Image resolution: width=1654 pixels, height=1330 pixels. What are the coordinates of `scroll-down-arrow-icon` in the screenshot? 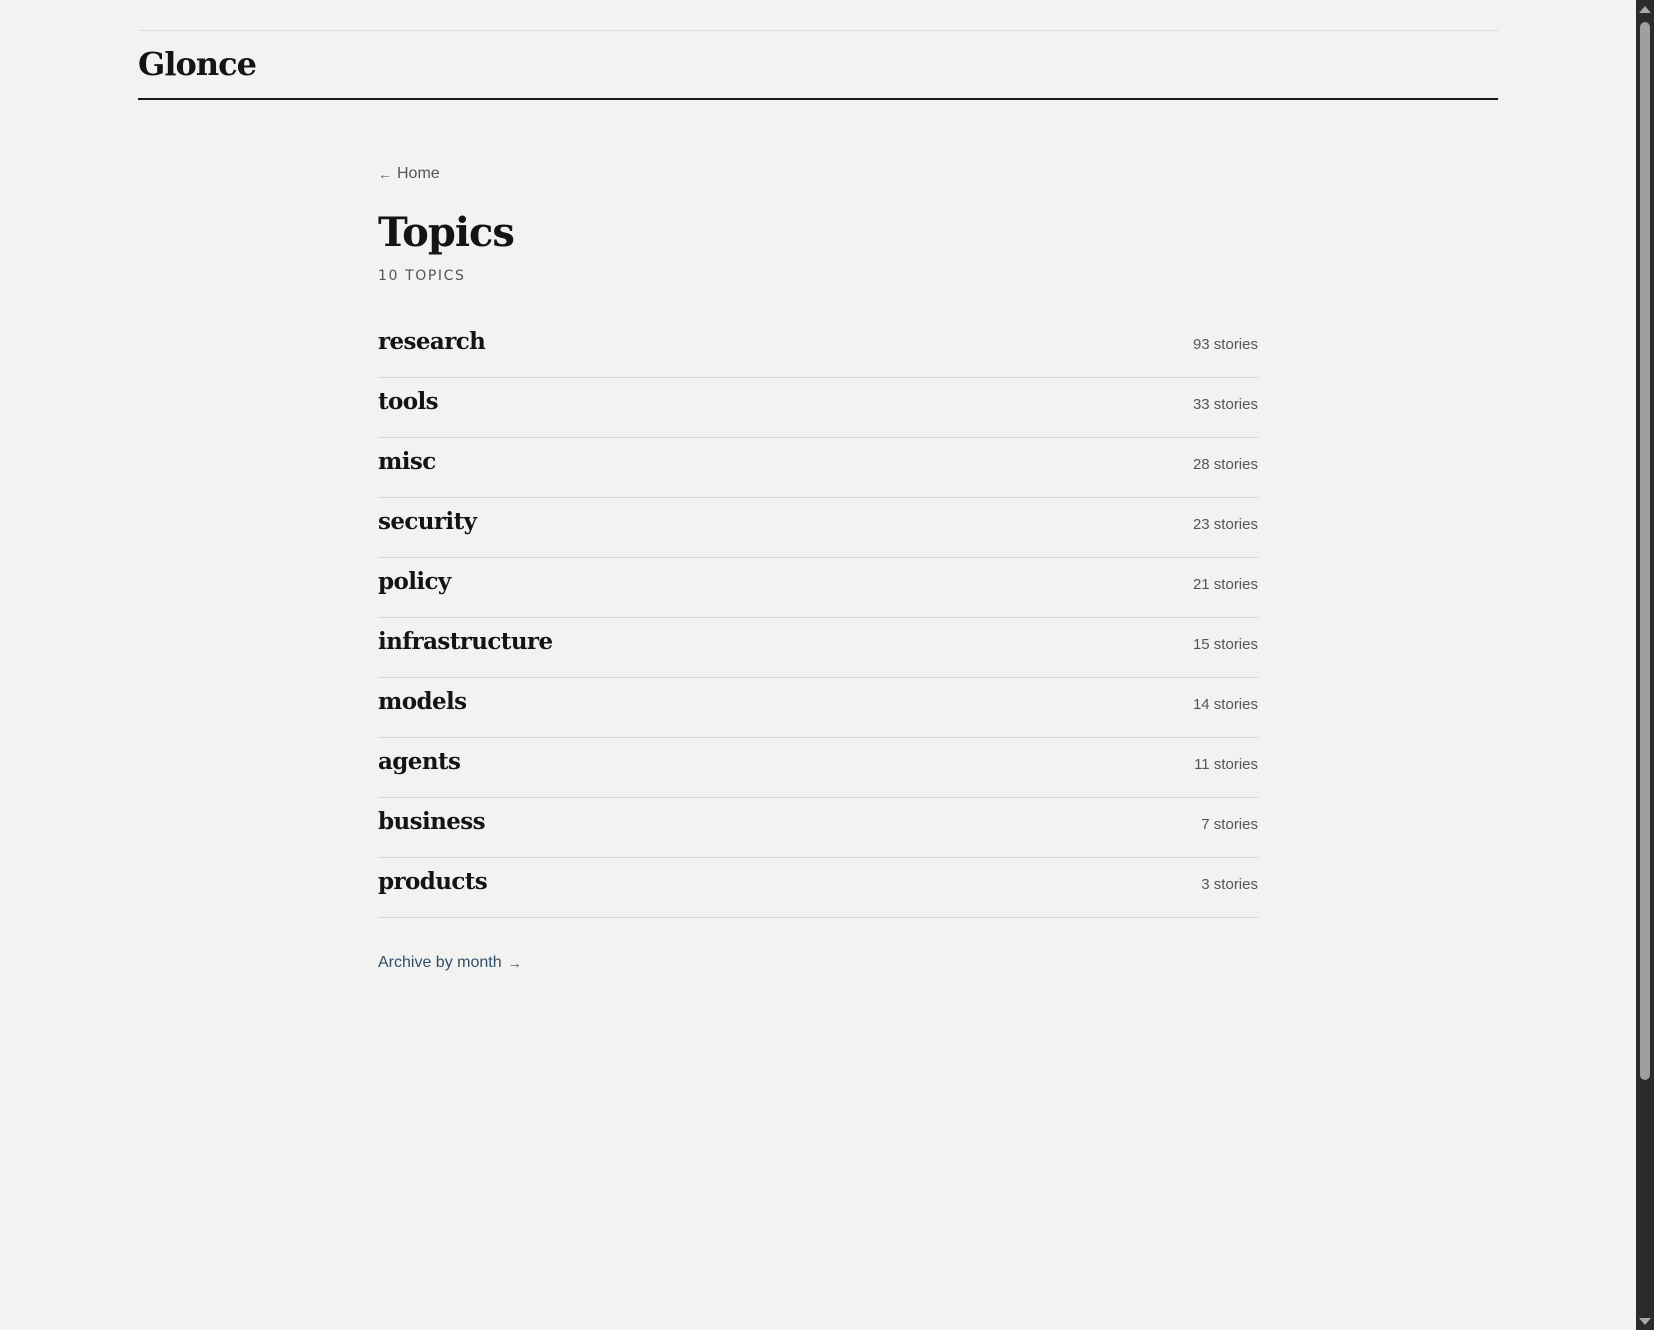 It's located at (1645, 1321).